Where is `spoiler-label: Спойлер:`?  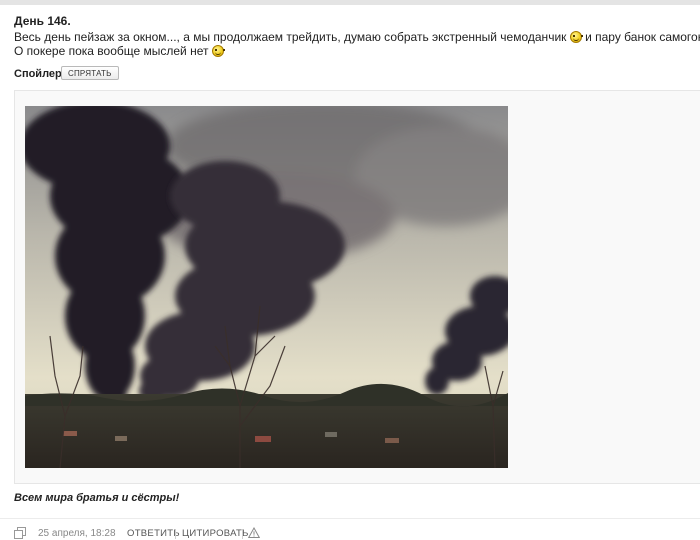
spoiler-label: Спойлер: is located at coordinates (40, 74).